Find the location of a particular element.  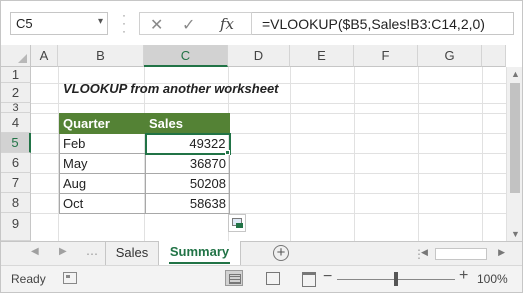

row-header-3: 3 is located at coordinates (16, 108).